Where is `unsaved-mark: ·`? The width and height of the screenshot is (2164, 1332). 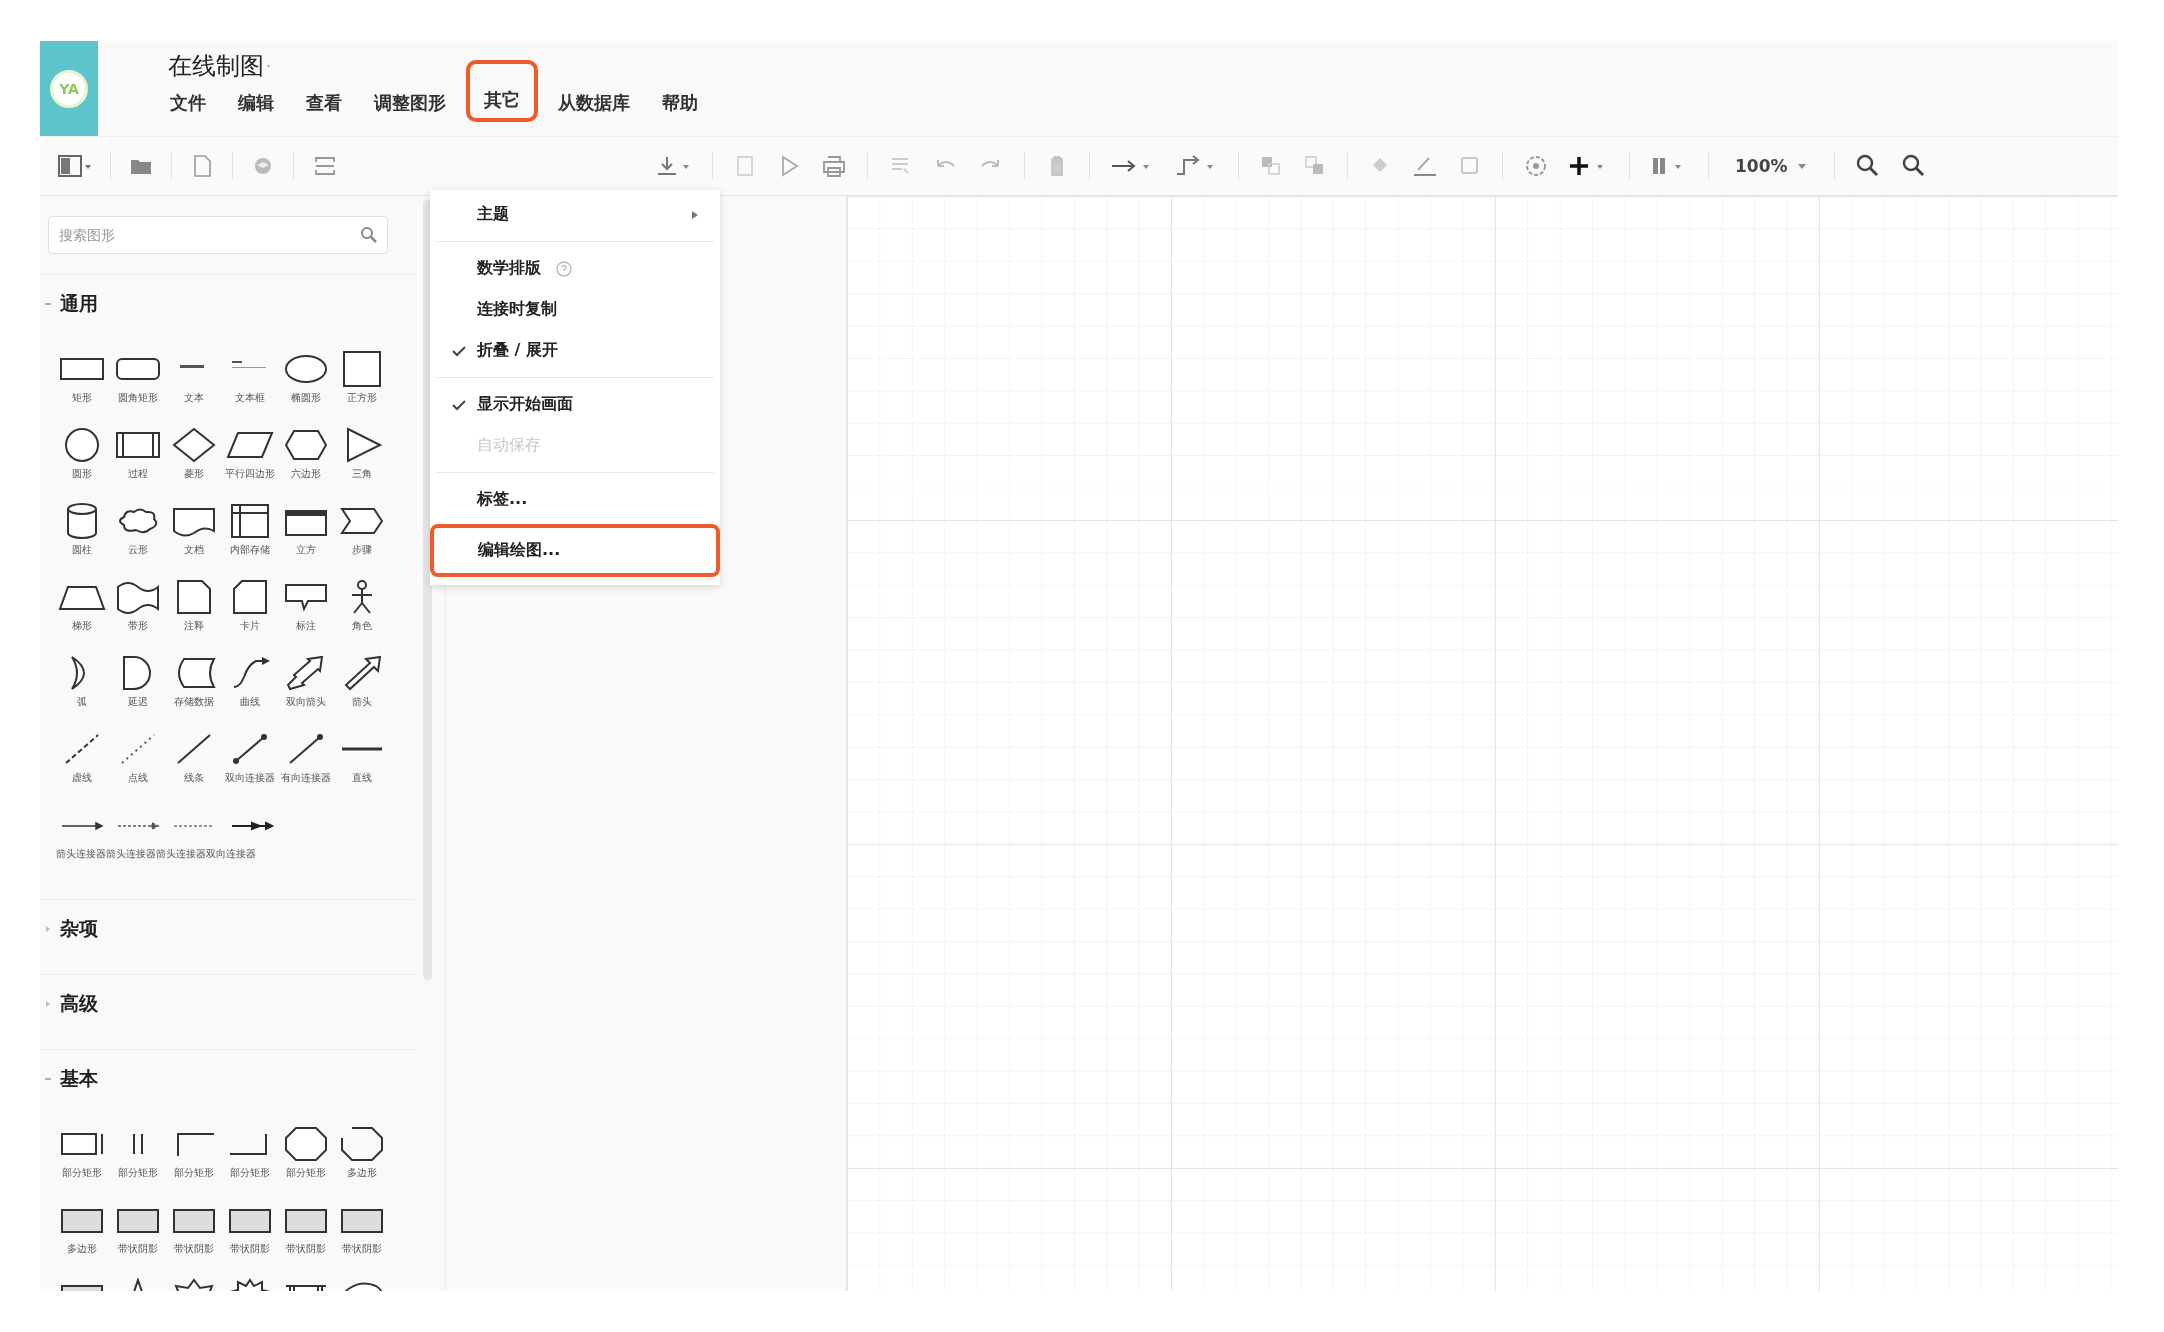
unsaved-mark: · is located at coordinates (269, 66).